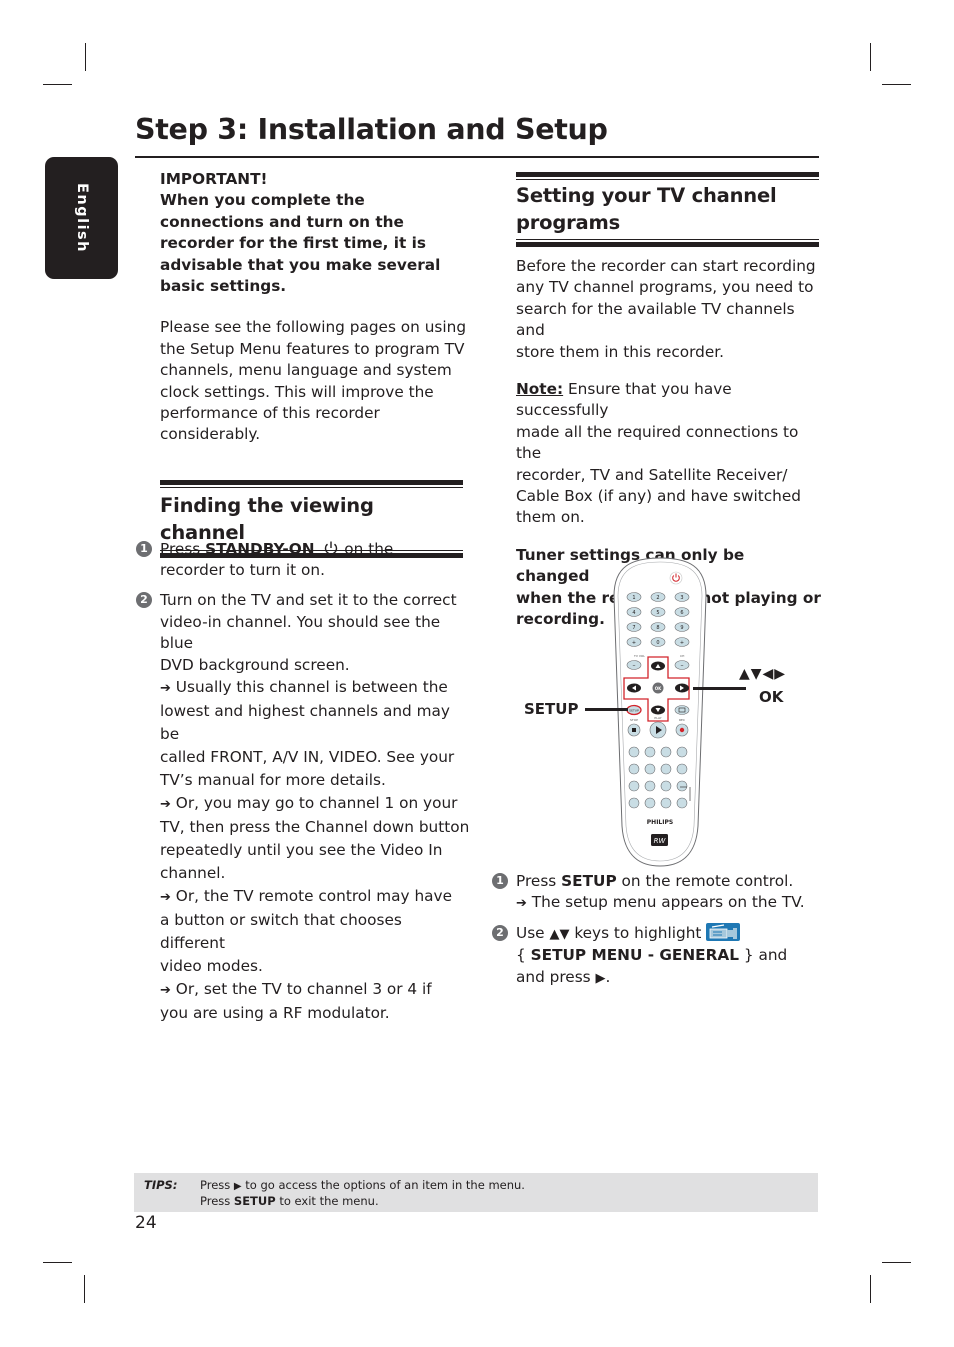 This screenshot has width=954, height=1347. I want to click on section-title: Setting your TV channel programs, so click(667, 209).